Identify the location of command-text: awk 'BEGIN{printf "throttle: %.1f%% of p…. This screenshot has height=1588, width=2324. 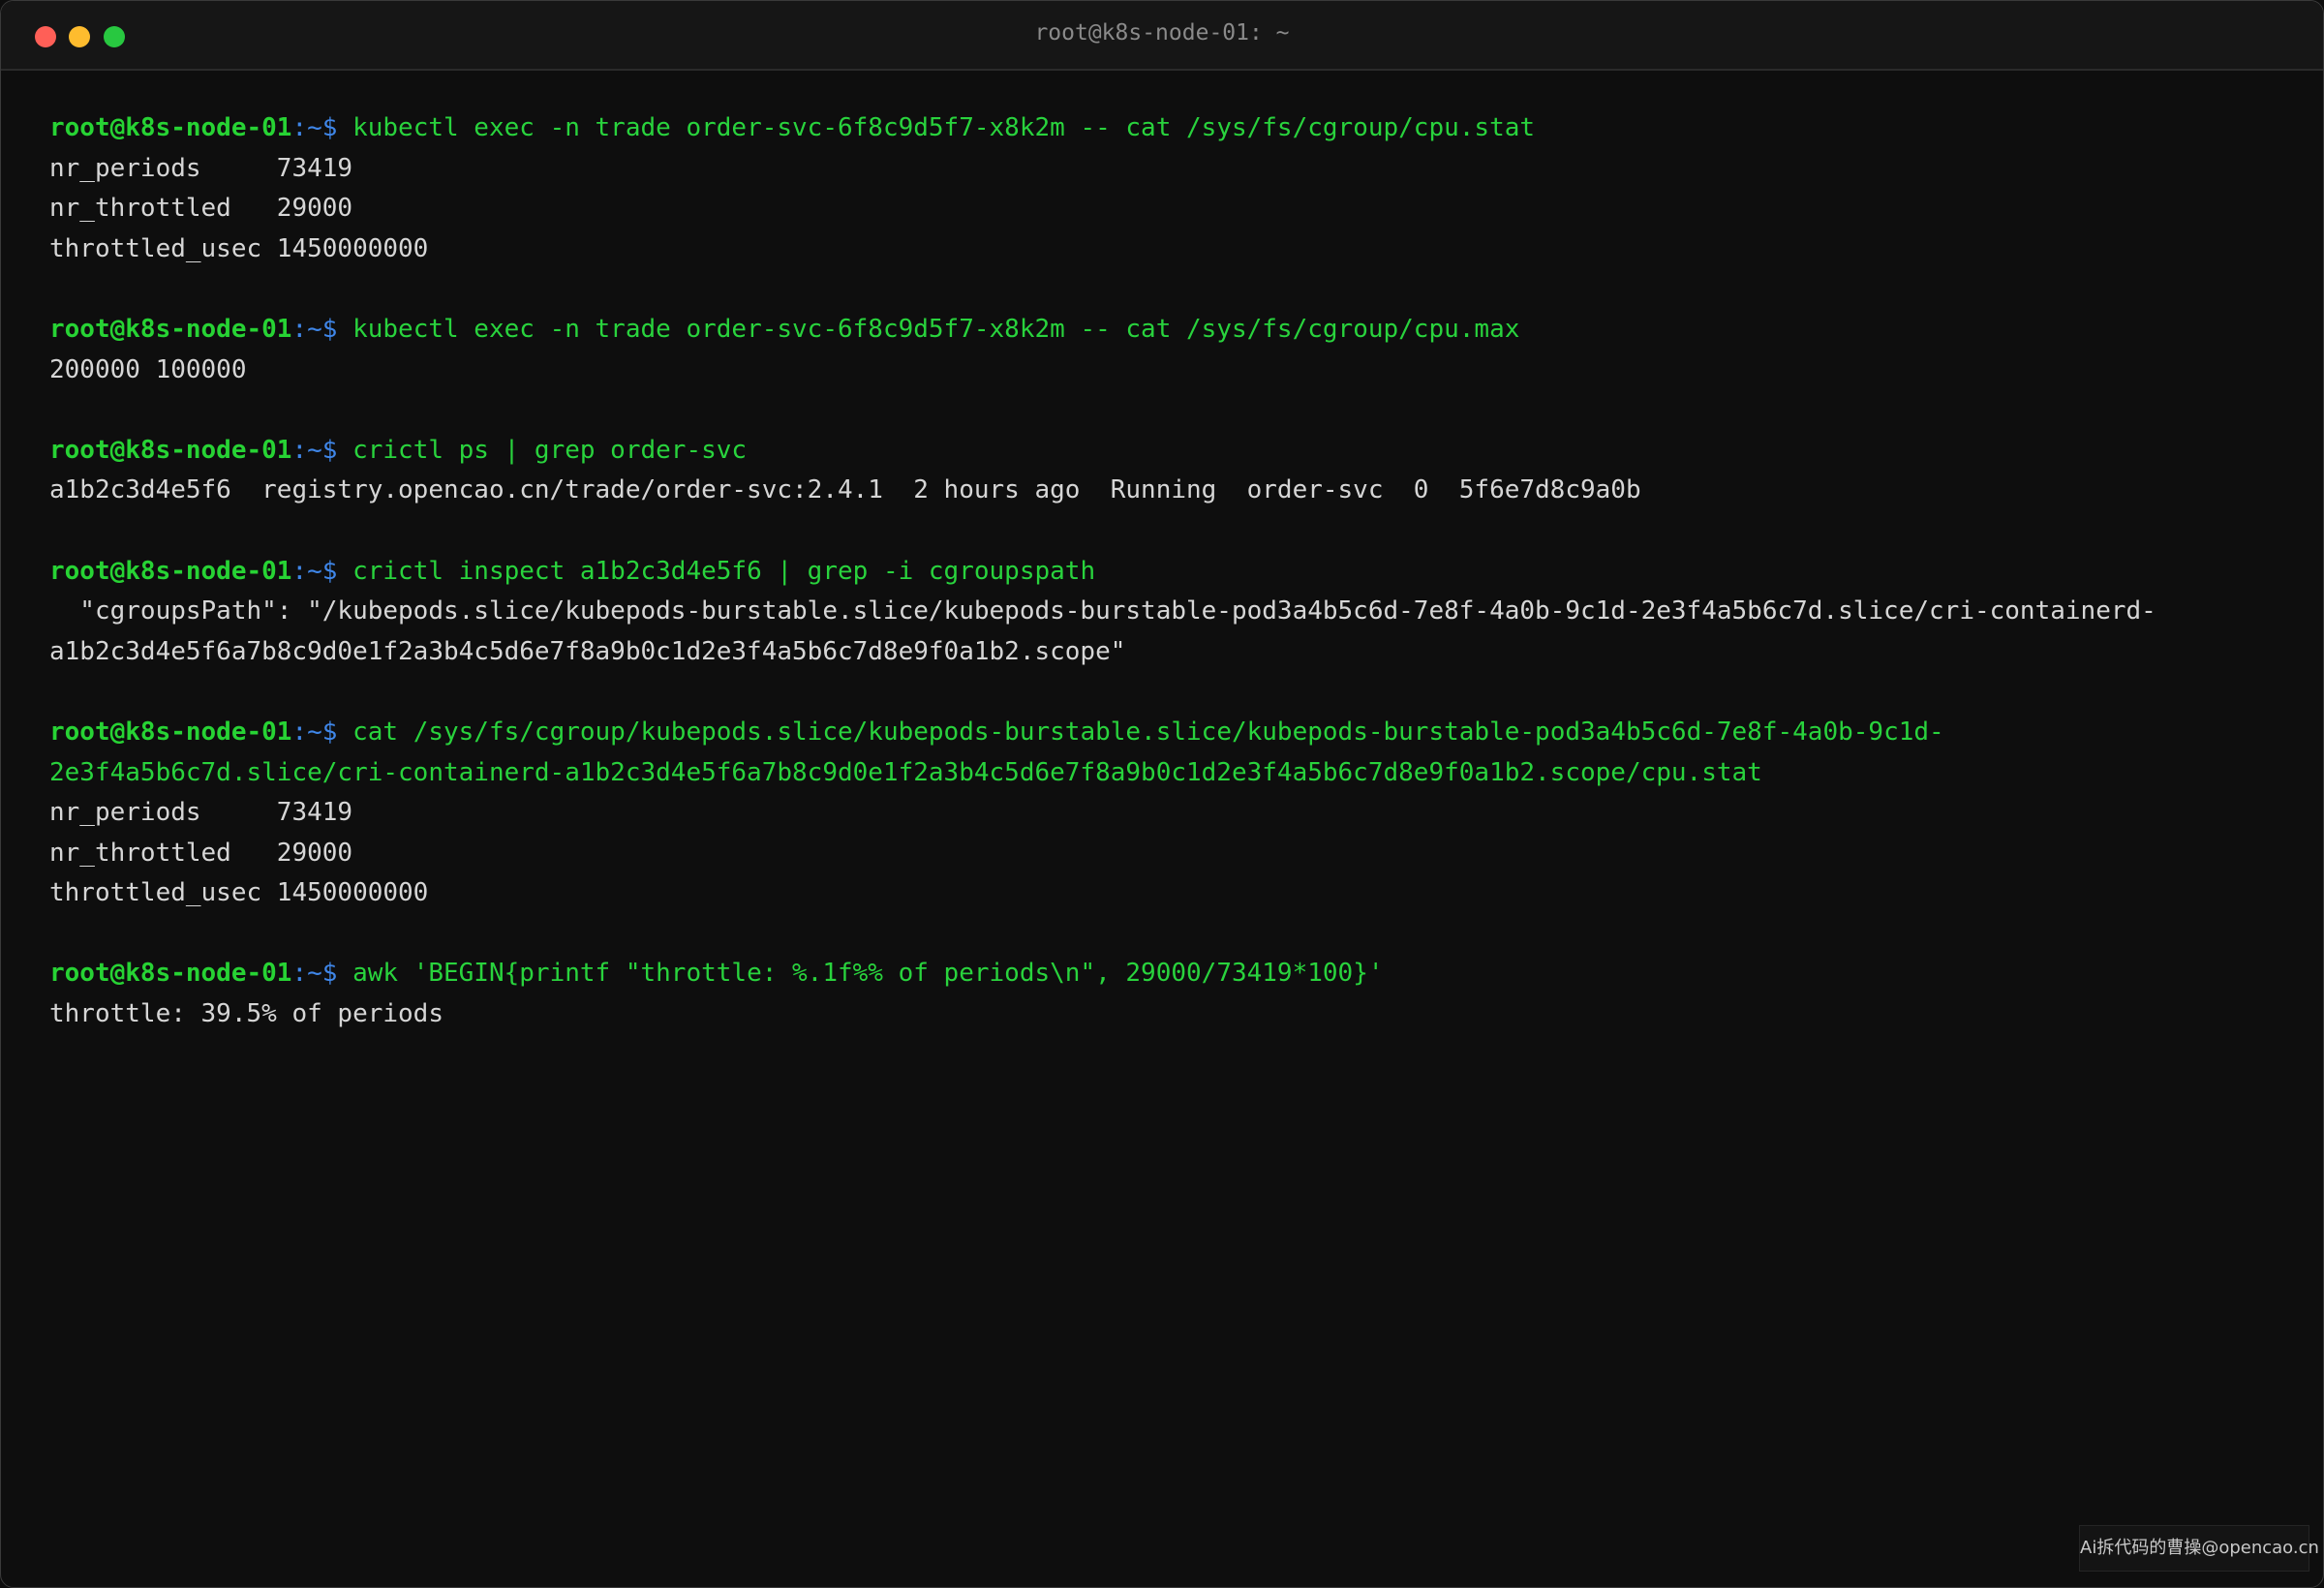
(868, 974).